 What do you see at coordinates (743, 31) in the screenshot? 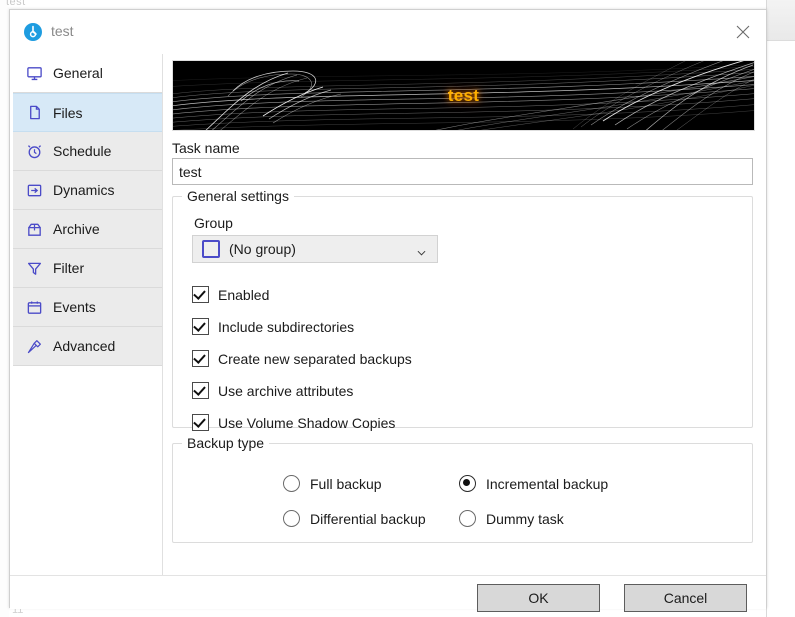
I see `close-icon` at bounding box center [743, 31].